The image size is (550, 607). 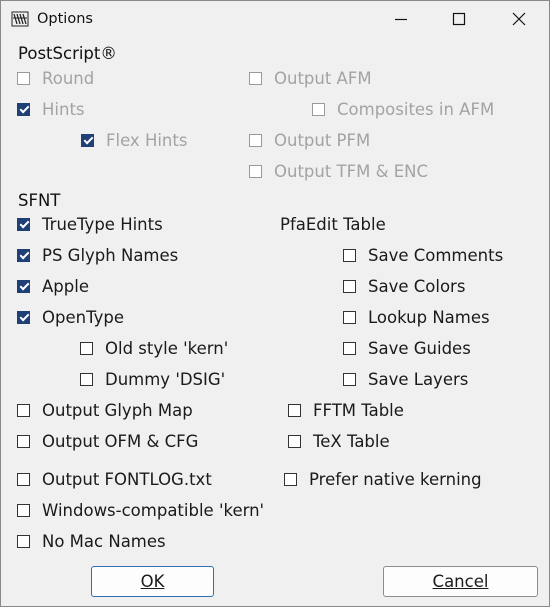 I want to click on output-glyph-map-checkbox: Output Glyph Map, so click(x=105, y=410).